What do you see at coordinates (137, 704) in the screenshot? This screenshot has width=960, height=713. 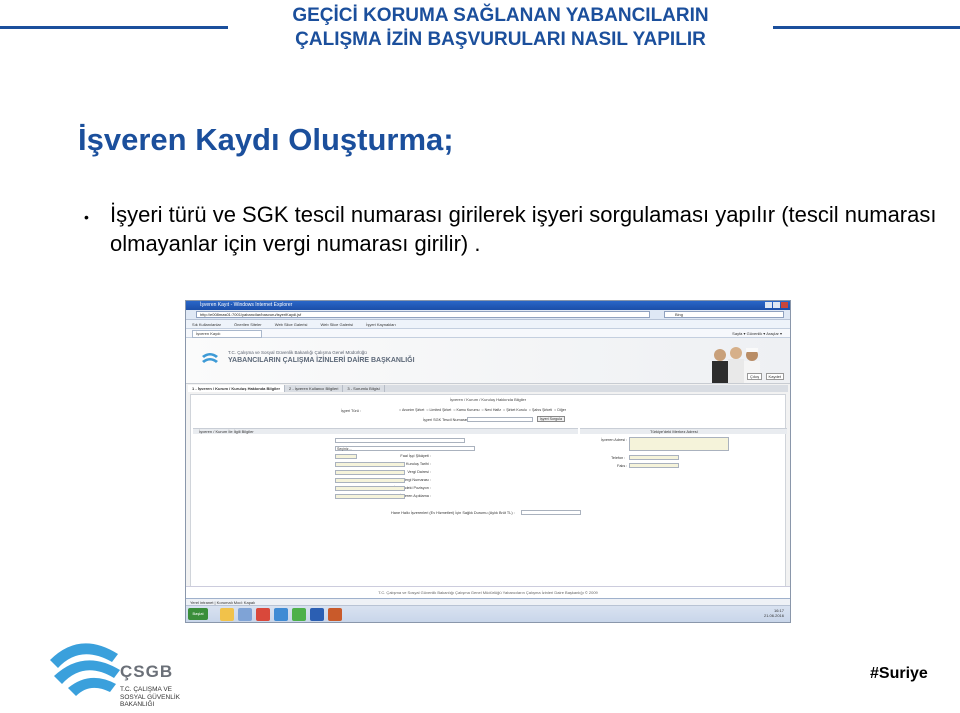 I see `brand-sub-line: BAKANLIĞI` at bounding box center [137, 704].